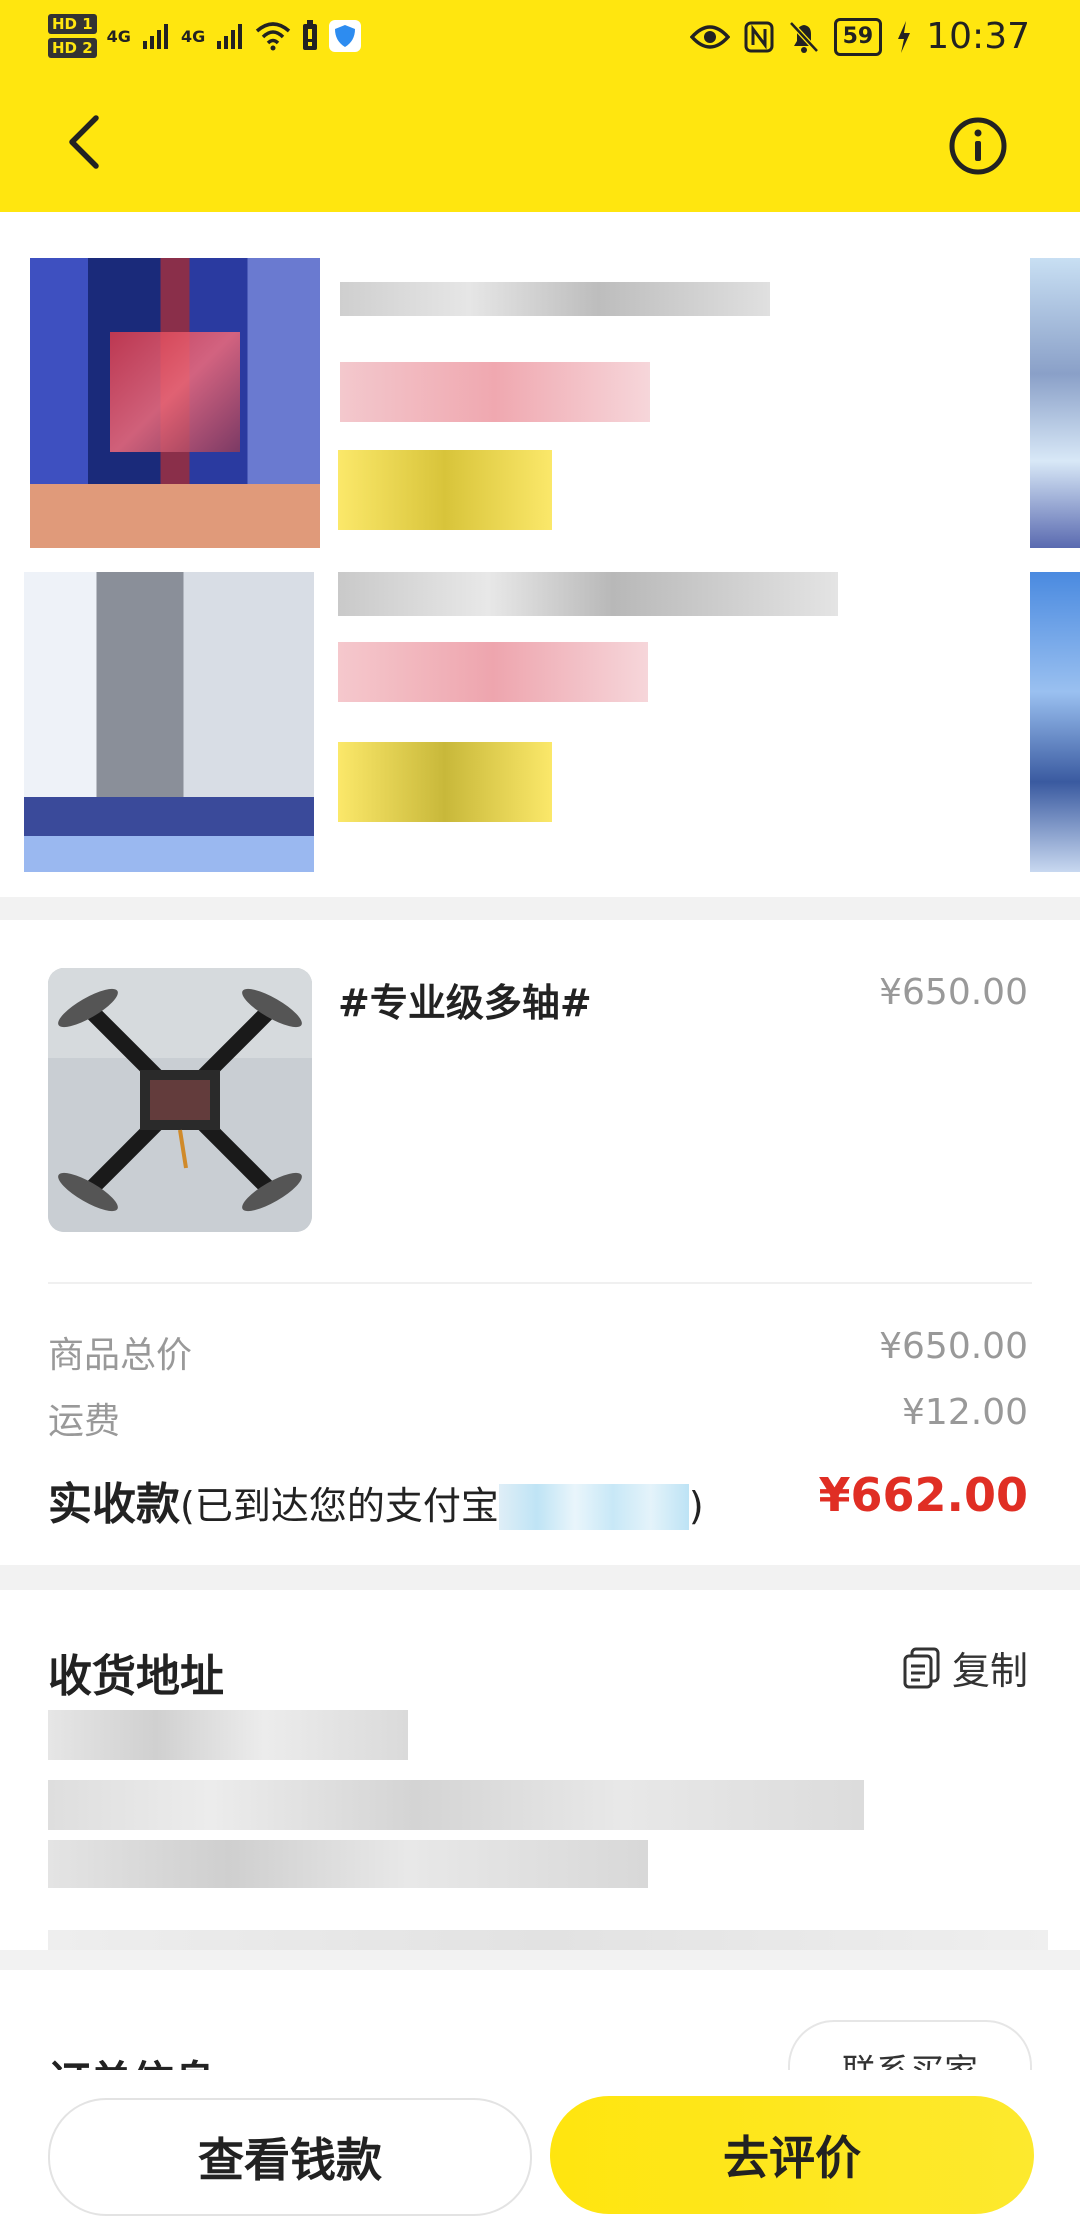 This screenshot has width=1080, height=2240. Describe the element at coordinates (965, 1412) in the screenshot. I see `shipping-value: ¥12.00` at that location.